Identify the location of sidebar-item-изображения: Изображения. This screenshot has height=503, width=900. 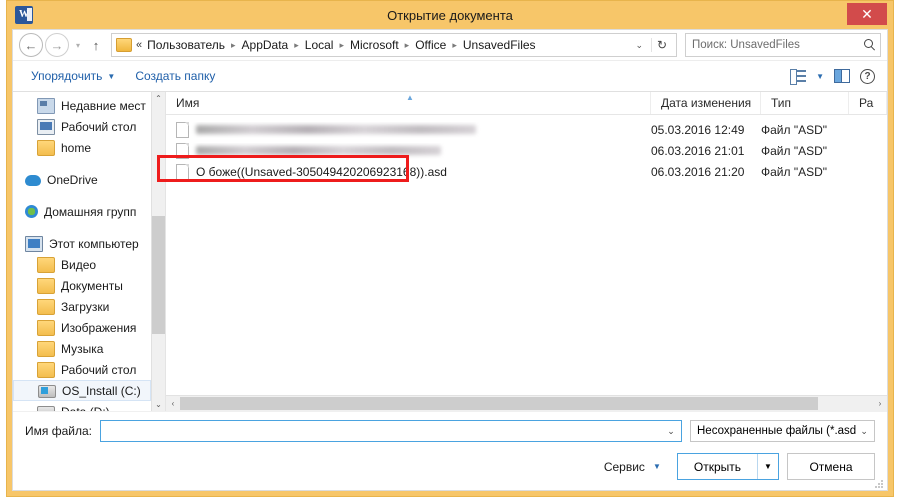
(82, 327).